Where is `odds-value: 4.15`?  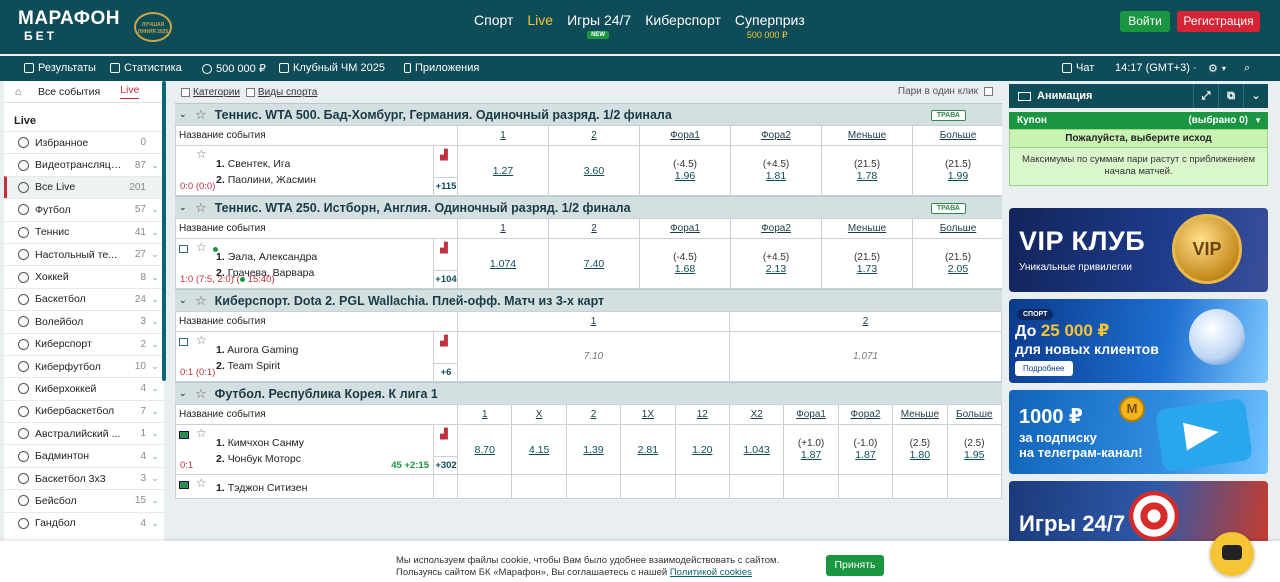 odds-value: 4.15 is located at coordinates (539, 450).